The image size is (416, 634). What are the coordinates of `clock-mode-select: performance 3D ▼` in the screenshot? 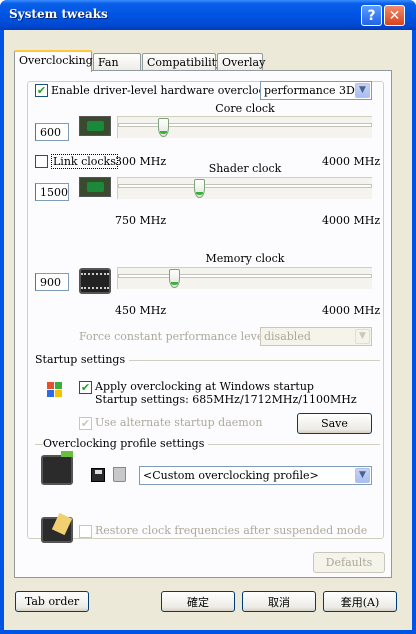 It's located at (316, 90).